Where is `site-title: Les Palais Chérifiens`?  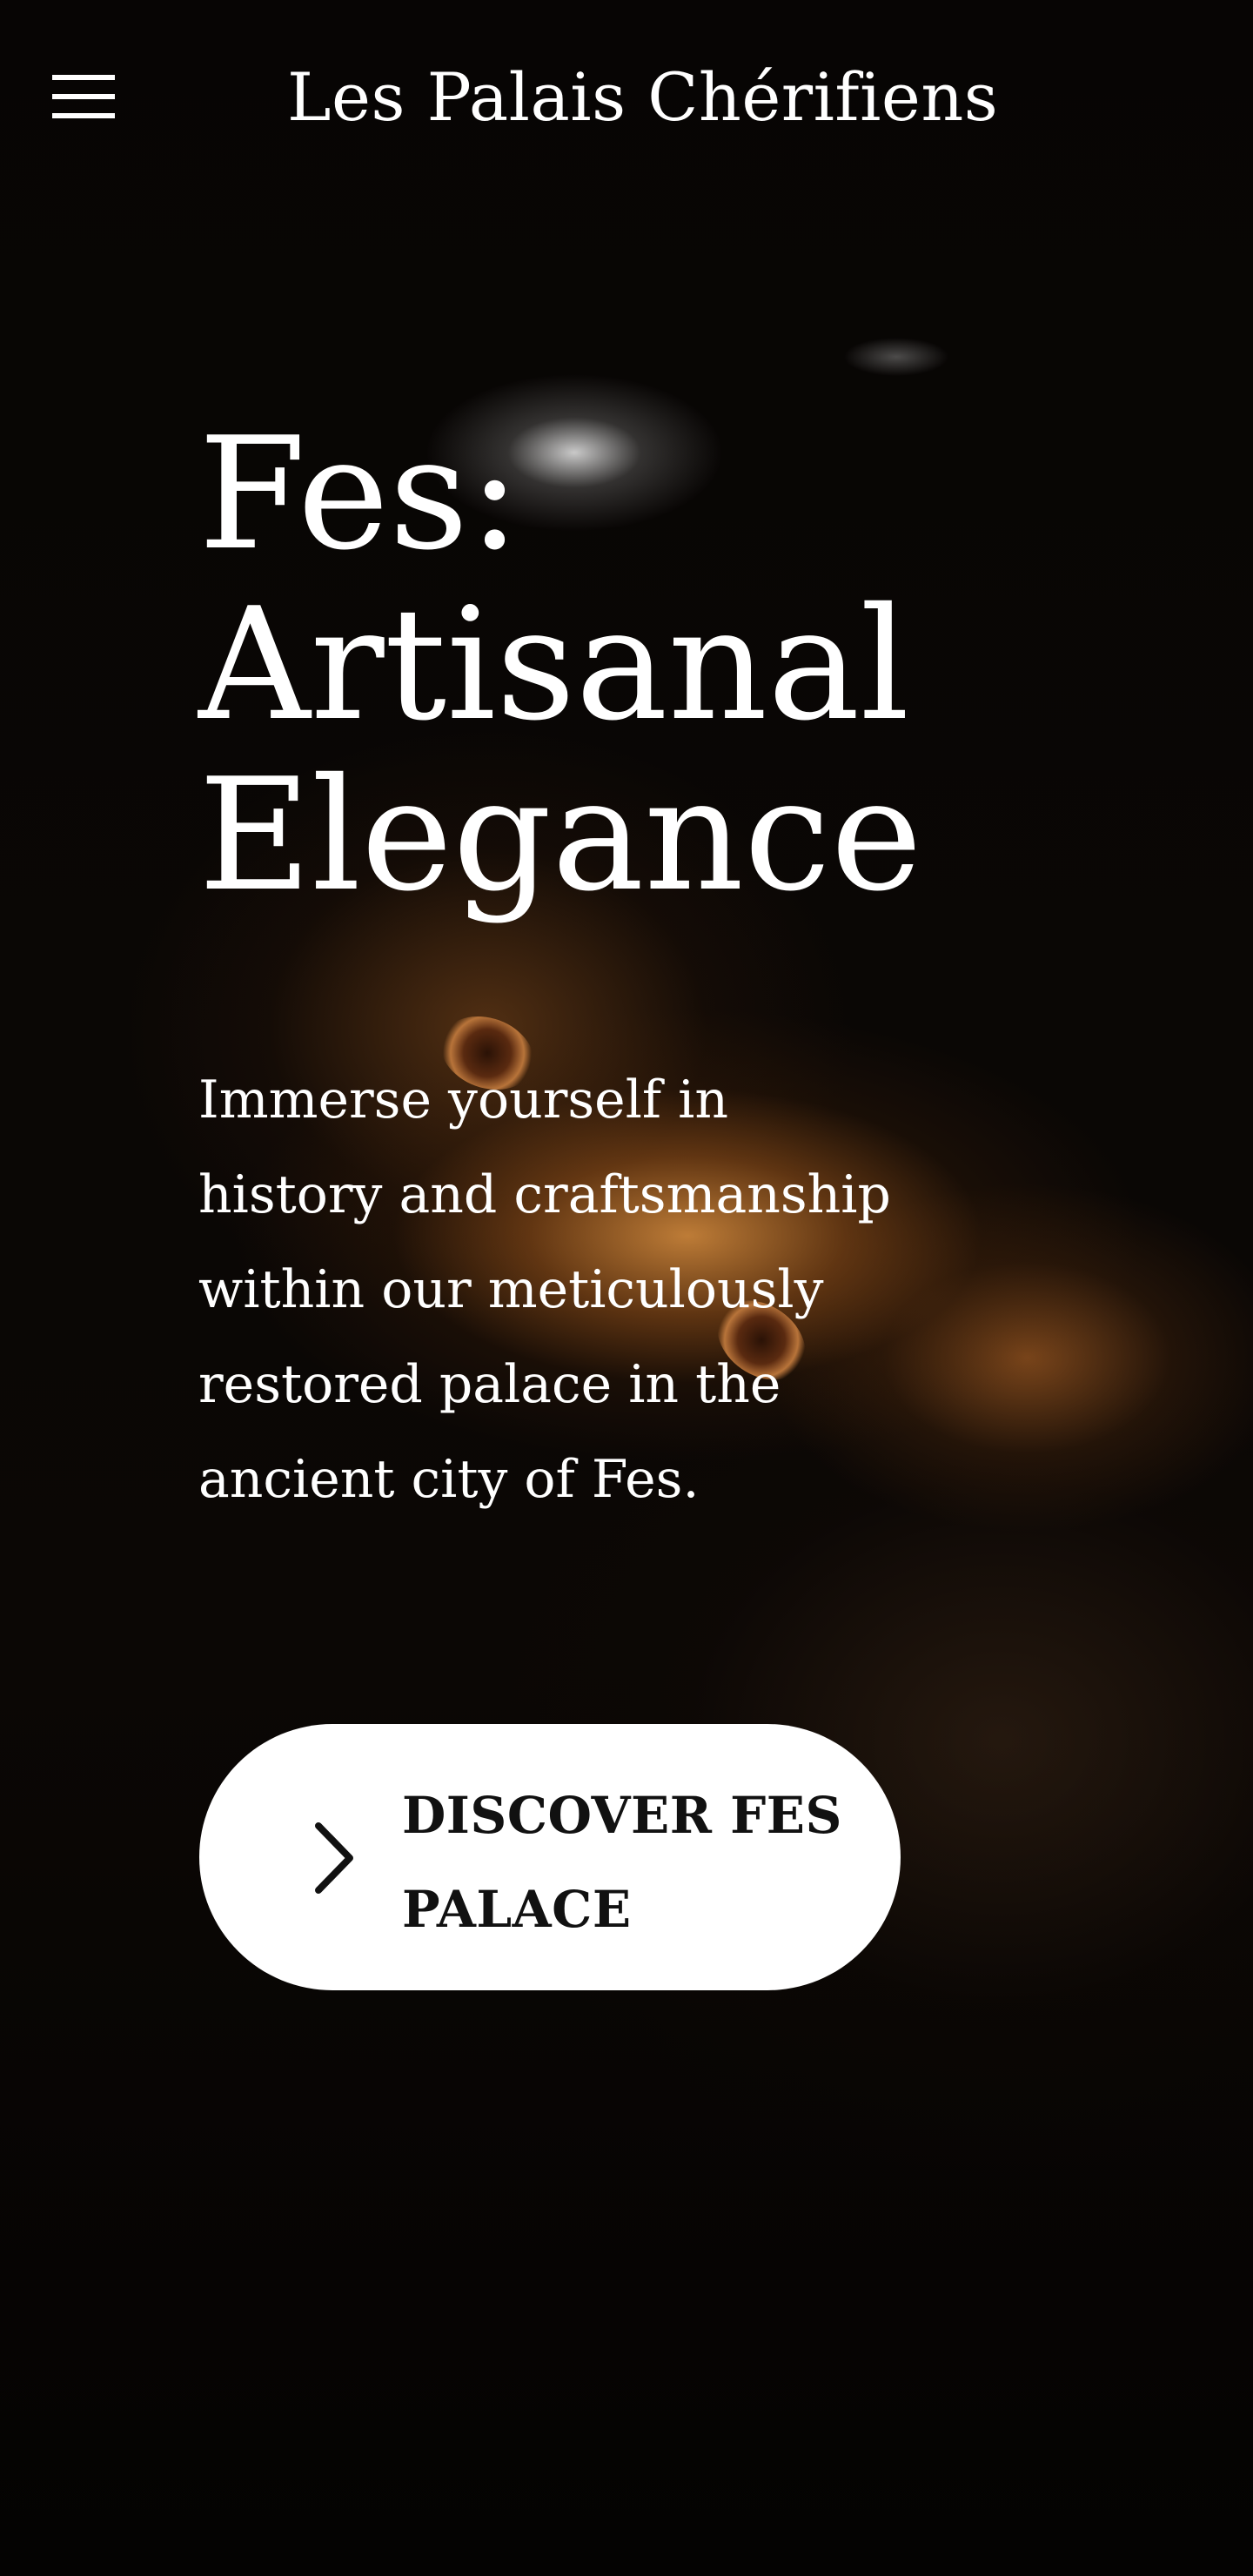 site-title: Les Palais Chérifiens is located at coordinates (642, 97).